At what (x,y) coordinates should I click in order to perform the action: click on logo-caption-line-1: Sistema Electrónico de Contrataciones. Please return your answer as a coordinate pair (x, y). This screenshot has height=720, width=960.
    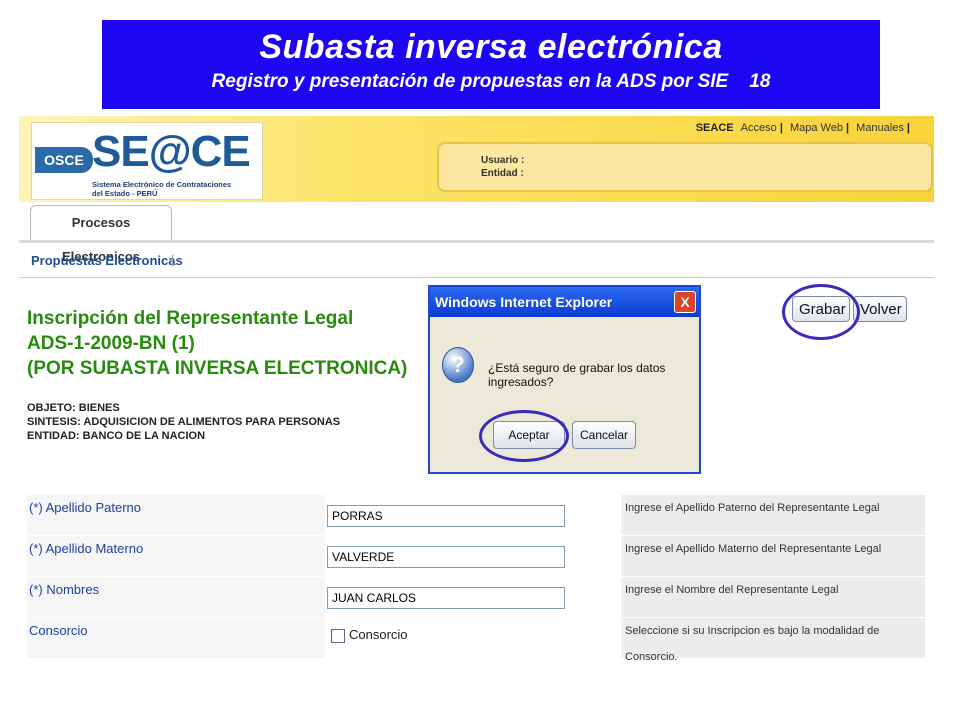
    Looking at the image, I should click on (162, 184).